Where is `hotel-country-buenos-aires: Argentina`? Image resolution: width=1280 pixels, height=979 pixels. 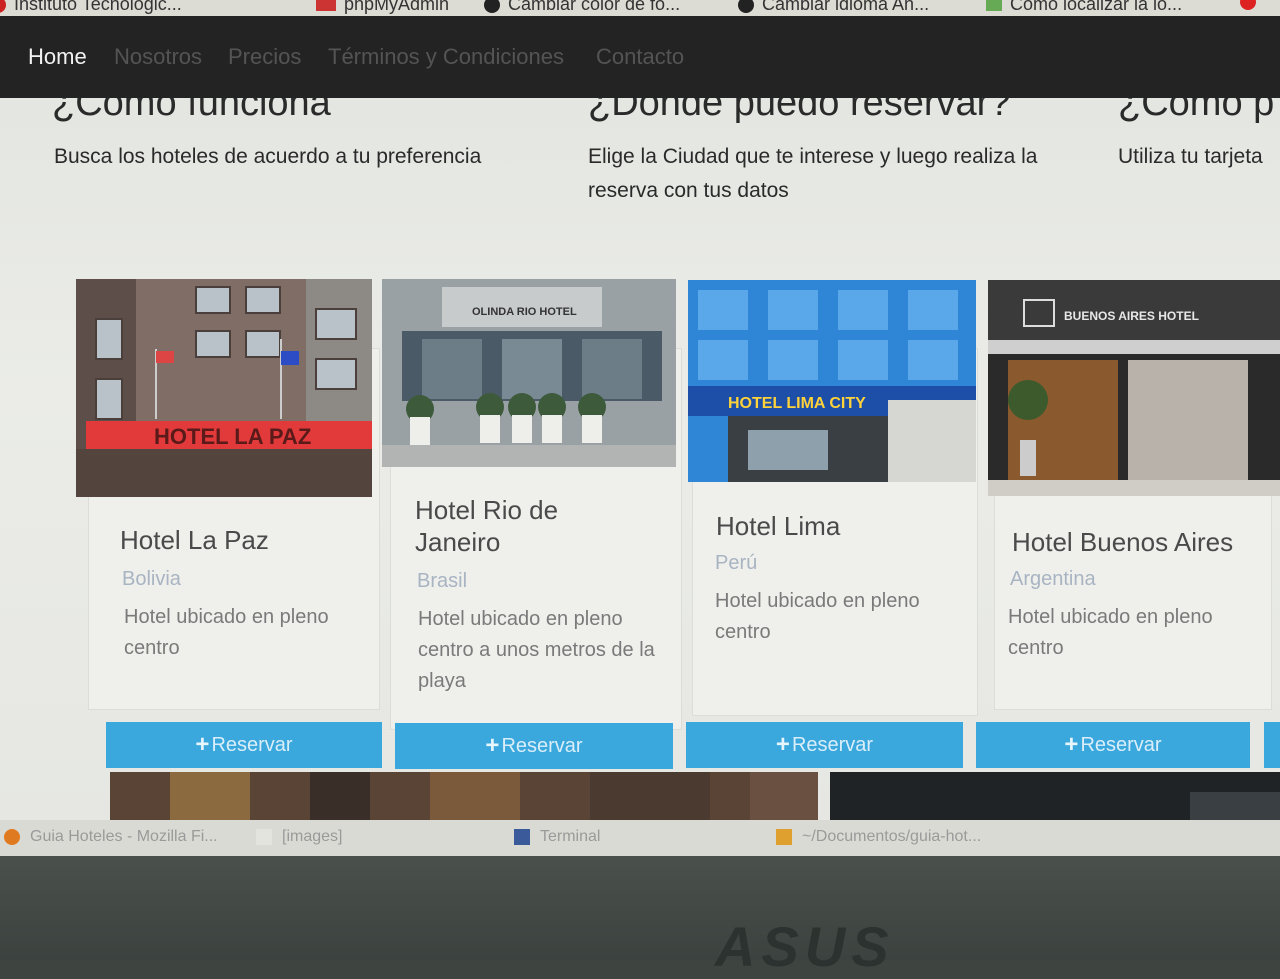
hotel-country-buenos-aires: Argentina is located at coordinates (1053, 579).